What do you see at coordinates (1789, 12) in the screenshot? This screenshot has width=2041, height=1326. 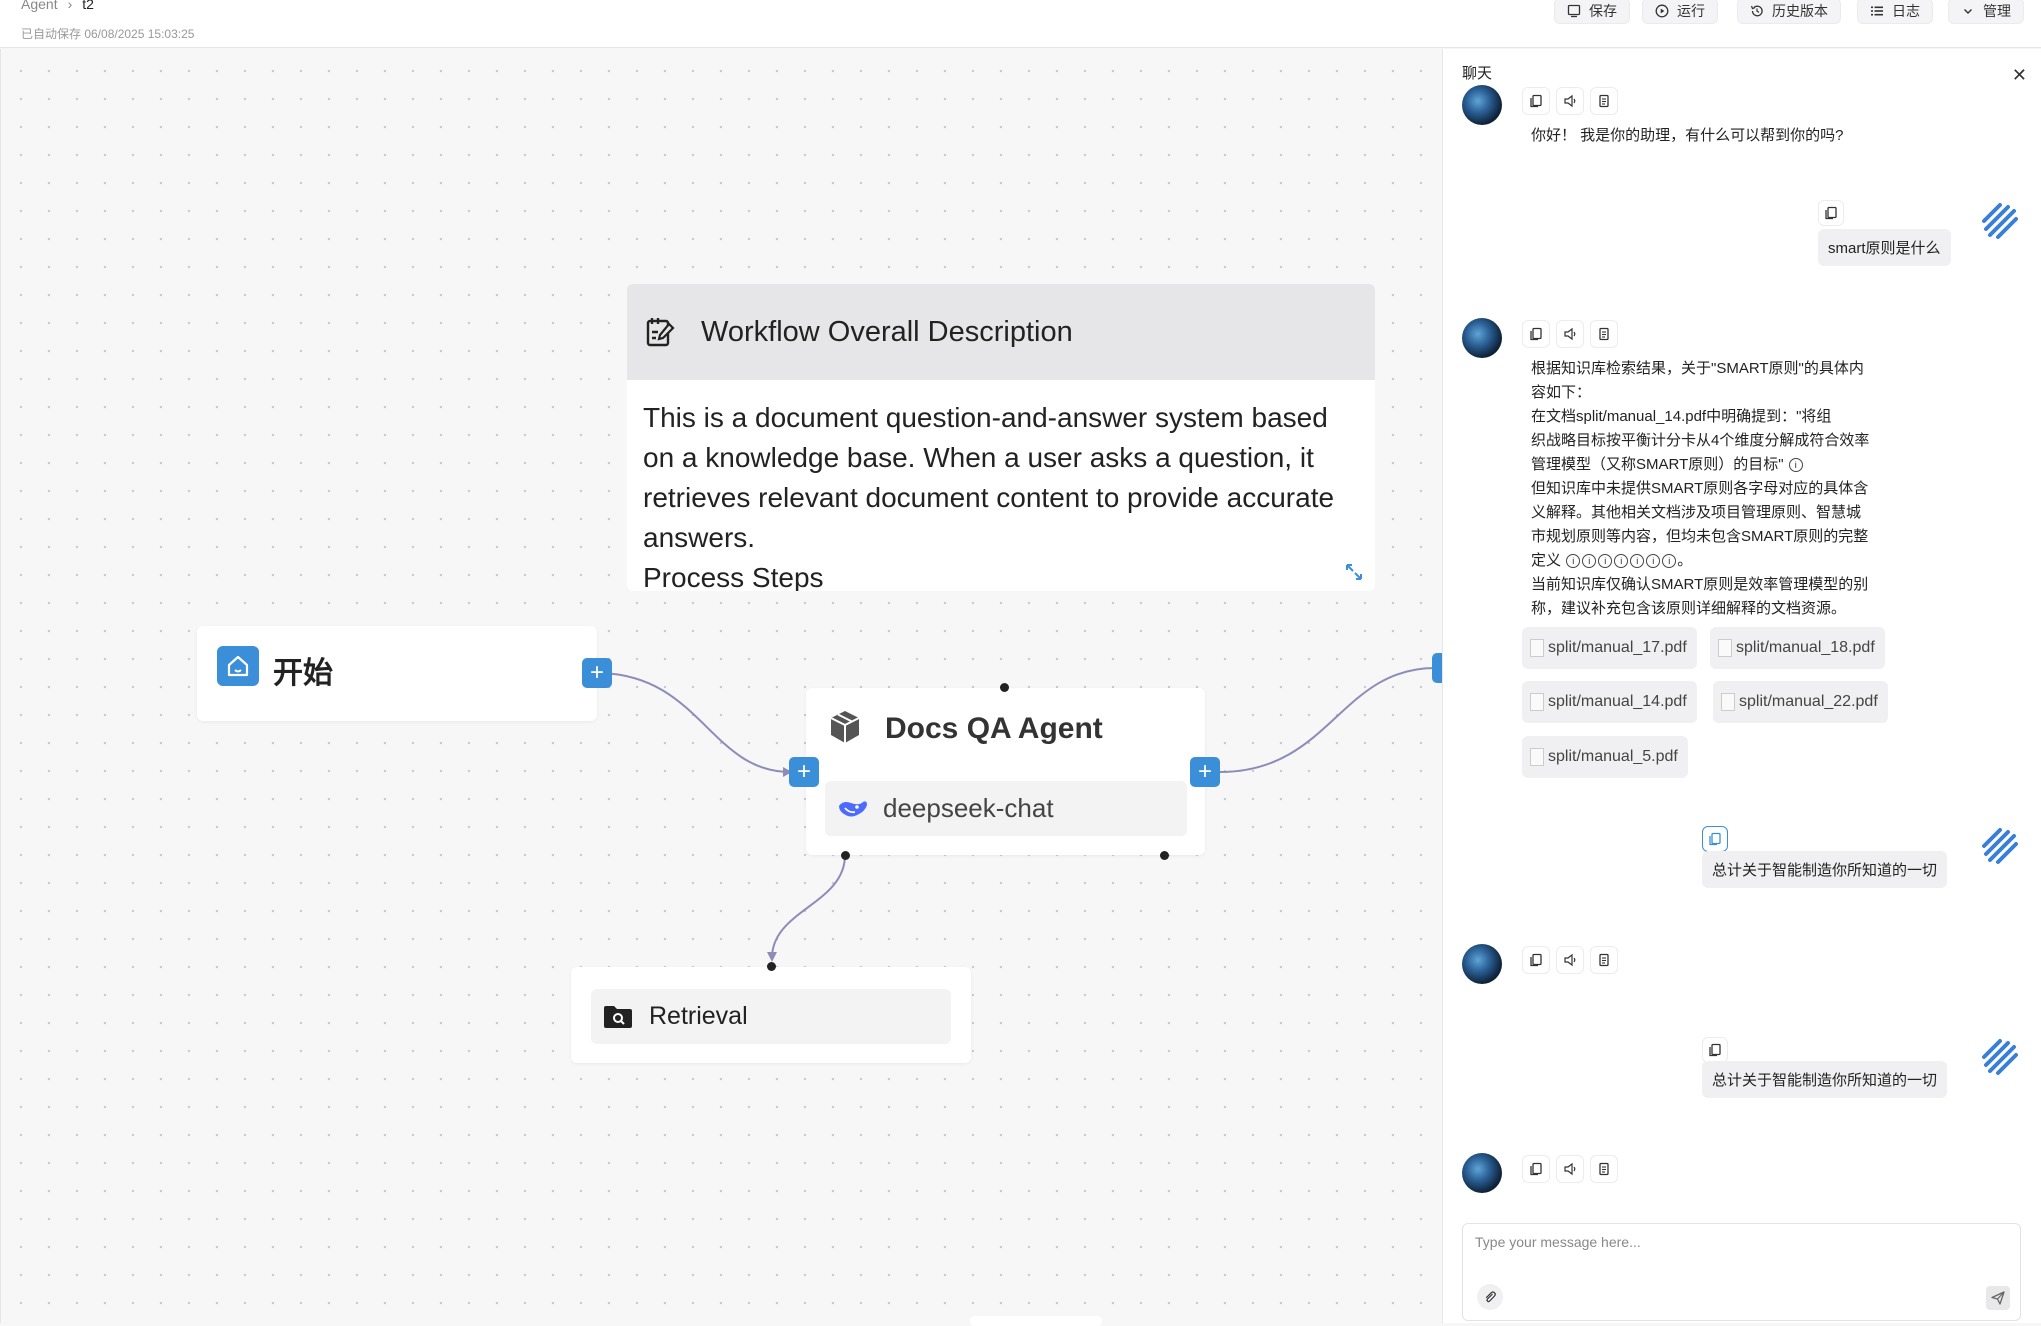 I see `history-button: 历史版本` at bounding box center [1789, 12].